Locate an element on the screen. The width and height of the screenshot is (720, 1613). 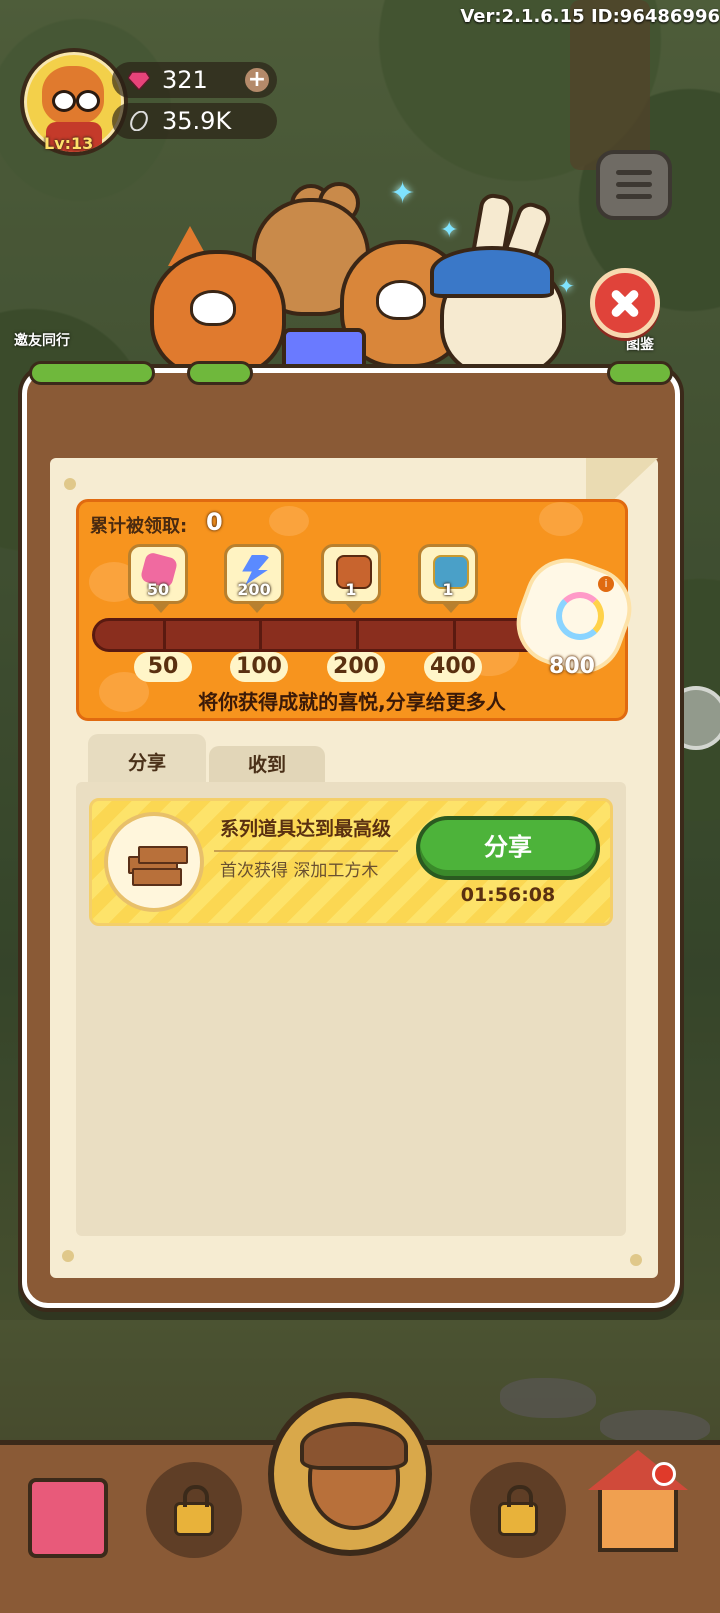
menu-button is located at coordinates (634, 185).